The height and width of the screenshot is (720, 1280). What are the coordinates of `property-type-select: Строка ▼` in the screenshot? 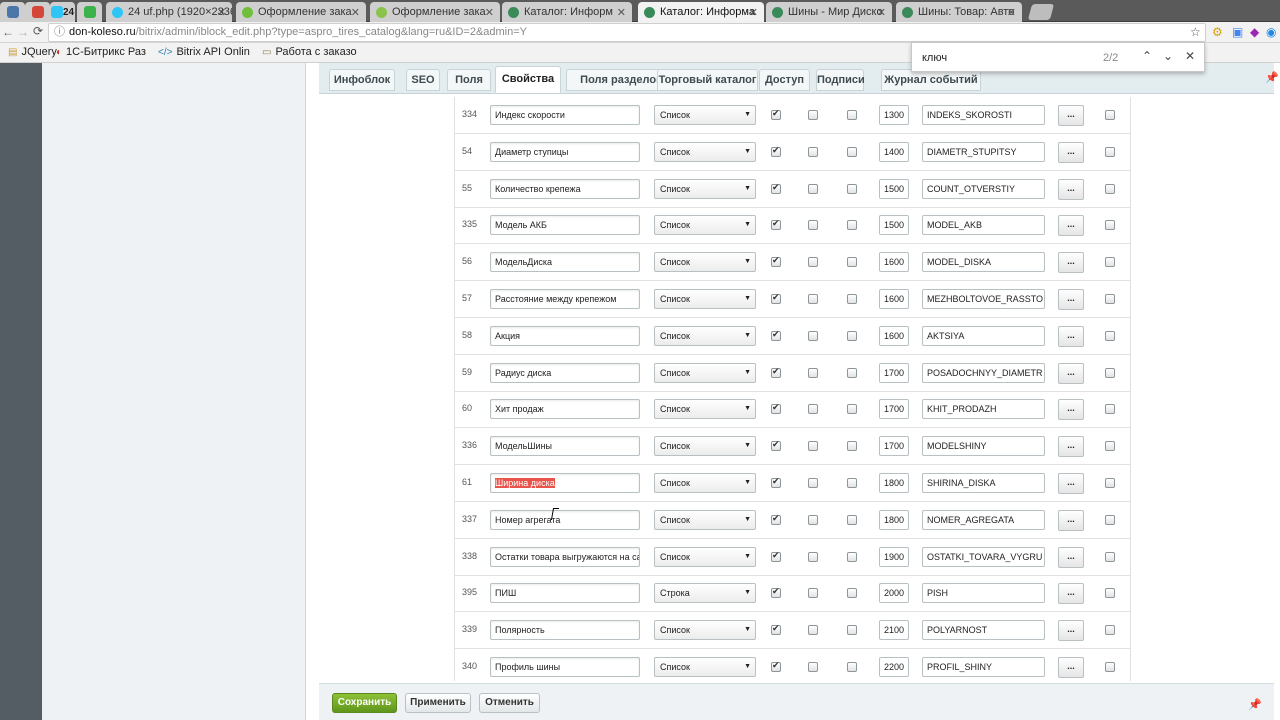 It's located at (705, 593).